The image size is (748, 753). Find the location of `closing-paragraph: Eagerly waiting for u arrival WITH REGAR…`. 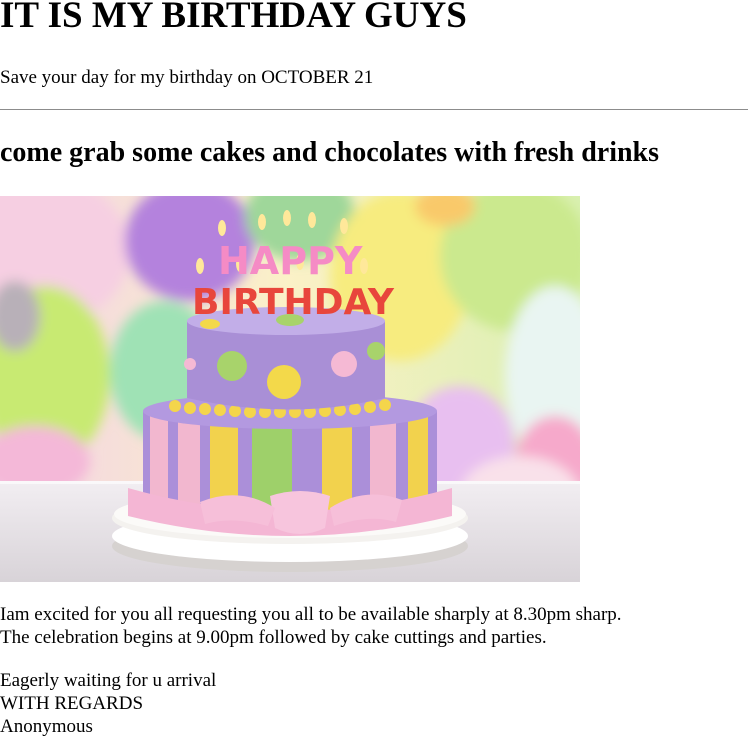

closing-paragraph: Eagerly waiting for u arrival WITH REGAR… is located at coordinates (108, 703).